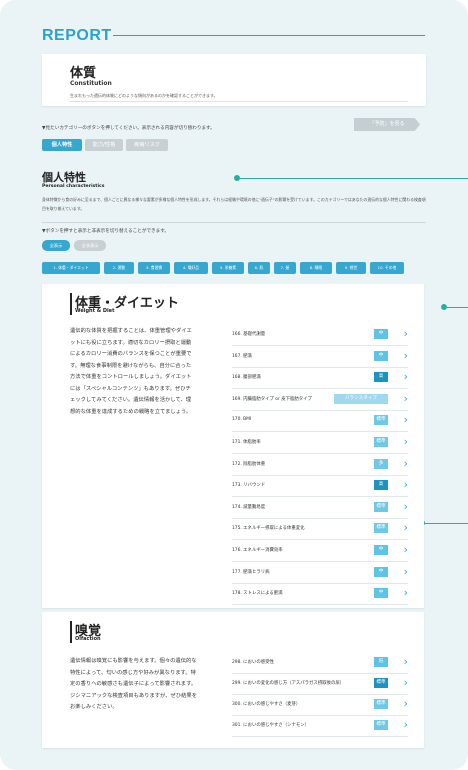 This screenshot has width=468, height=770. I want to click on item-label: 171. 体脂肪率, so click(246, 442).